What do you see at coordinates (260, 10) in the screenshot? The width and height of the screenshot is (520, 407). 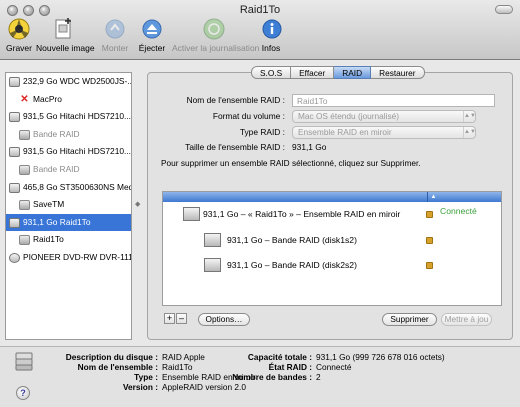 I see `window-title: Raid1To` at bounding box center [260, 10].